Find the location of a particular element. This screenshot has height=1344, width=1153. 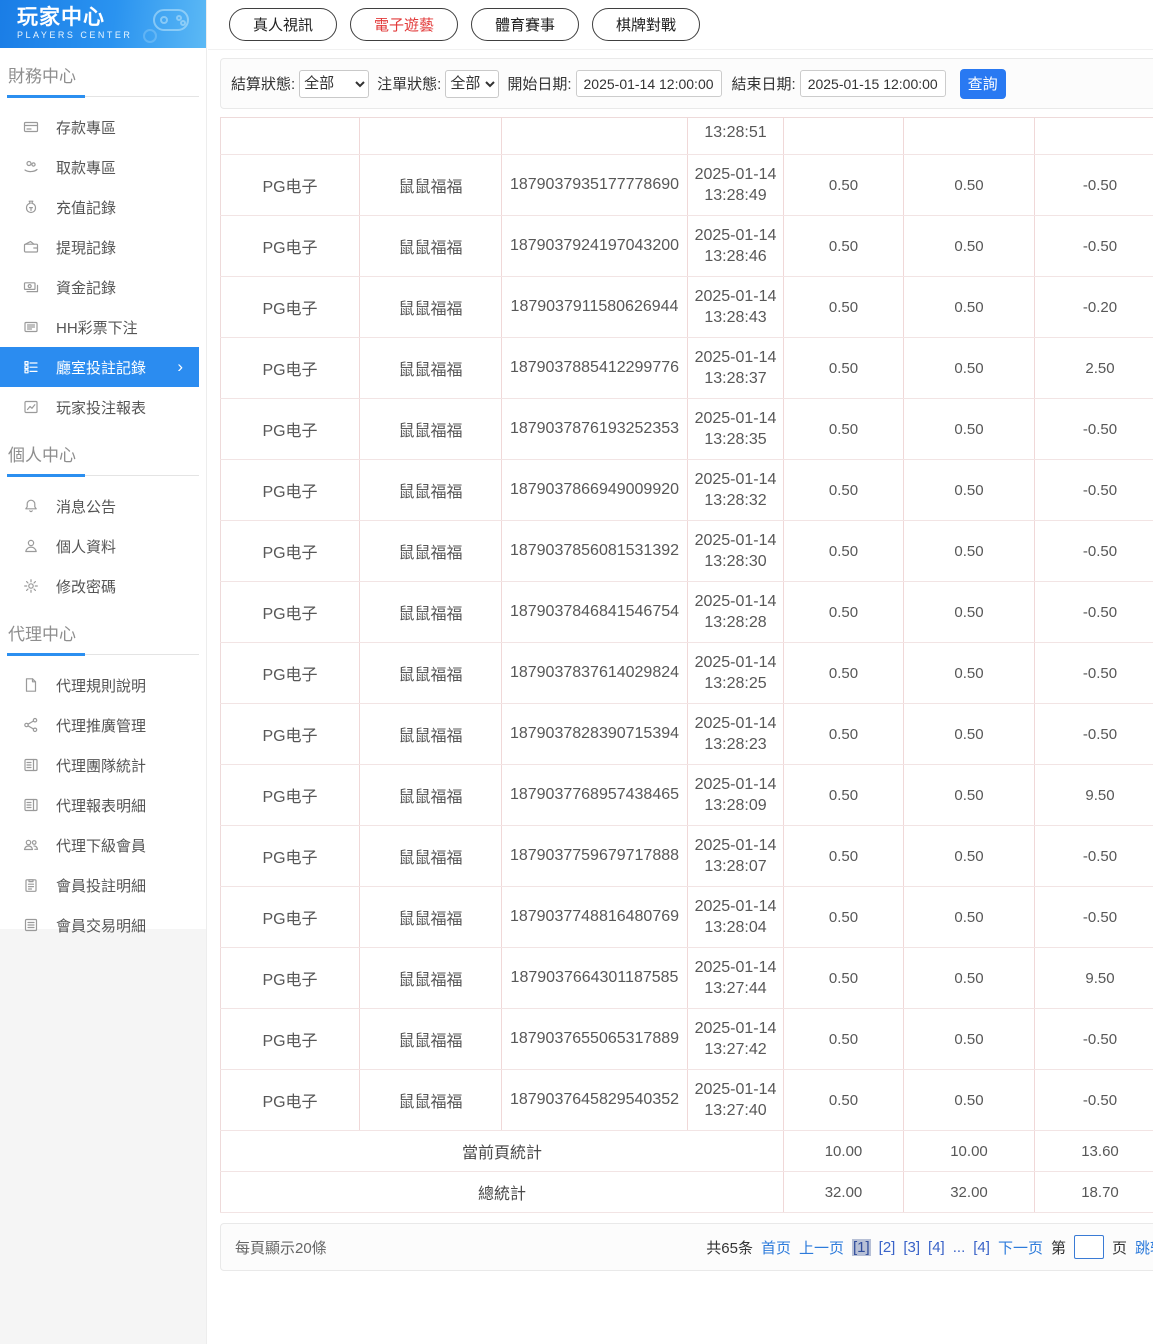

sidebar-item: 會員投註明細 is located at coordinates (103, 885).